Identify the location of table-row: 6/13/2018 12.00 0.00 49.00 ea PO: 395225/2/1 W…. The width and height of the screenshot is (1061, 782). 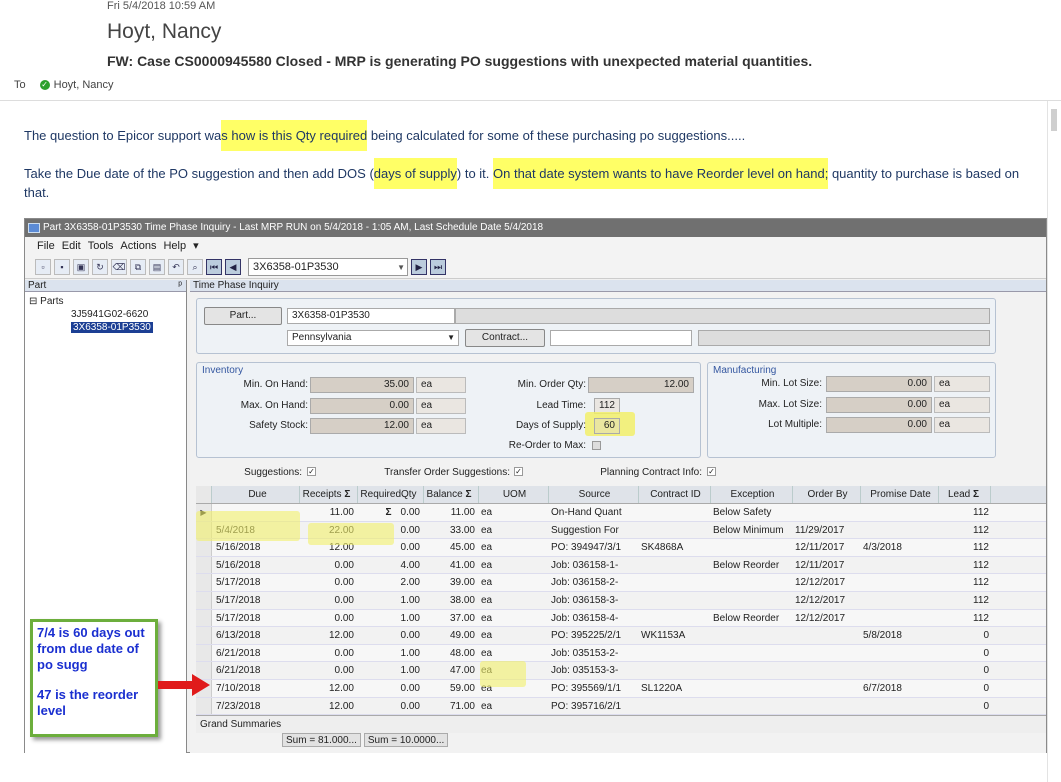
(621, 636).